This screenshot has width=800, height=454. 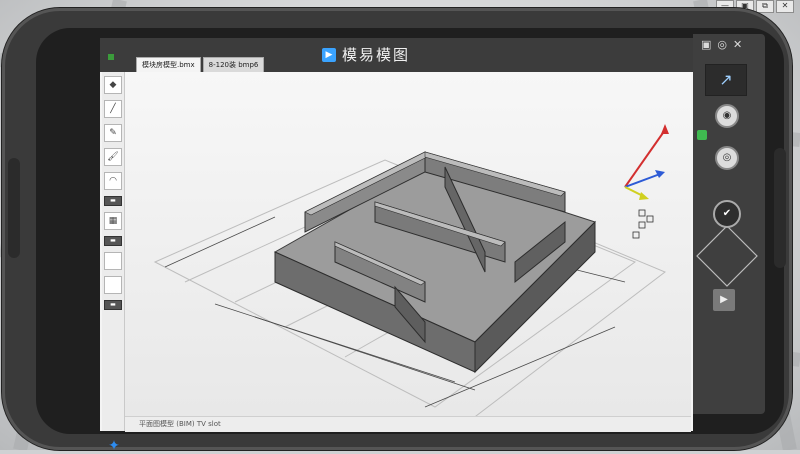 I want to click on panel-window-icon: ▣, so click(x=706, y=44).